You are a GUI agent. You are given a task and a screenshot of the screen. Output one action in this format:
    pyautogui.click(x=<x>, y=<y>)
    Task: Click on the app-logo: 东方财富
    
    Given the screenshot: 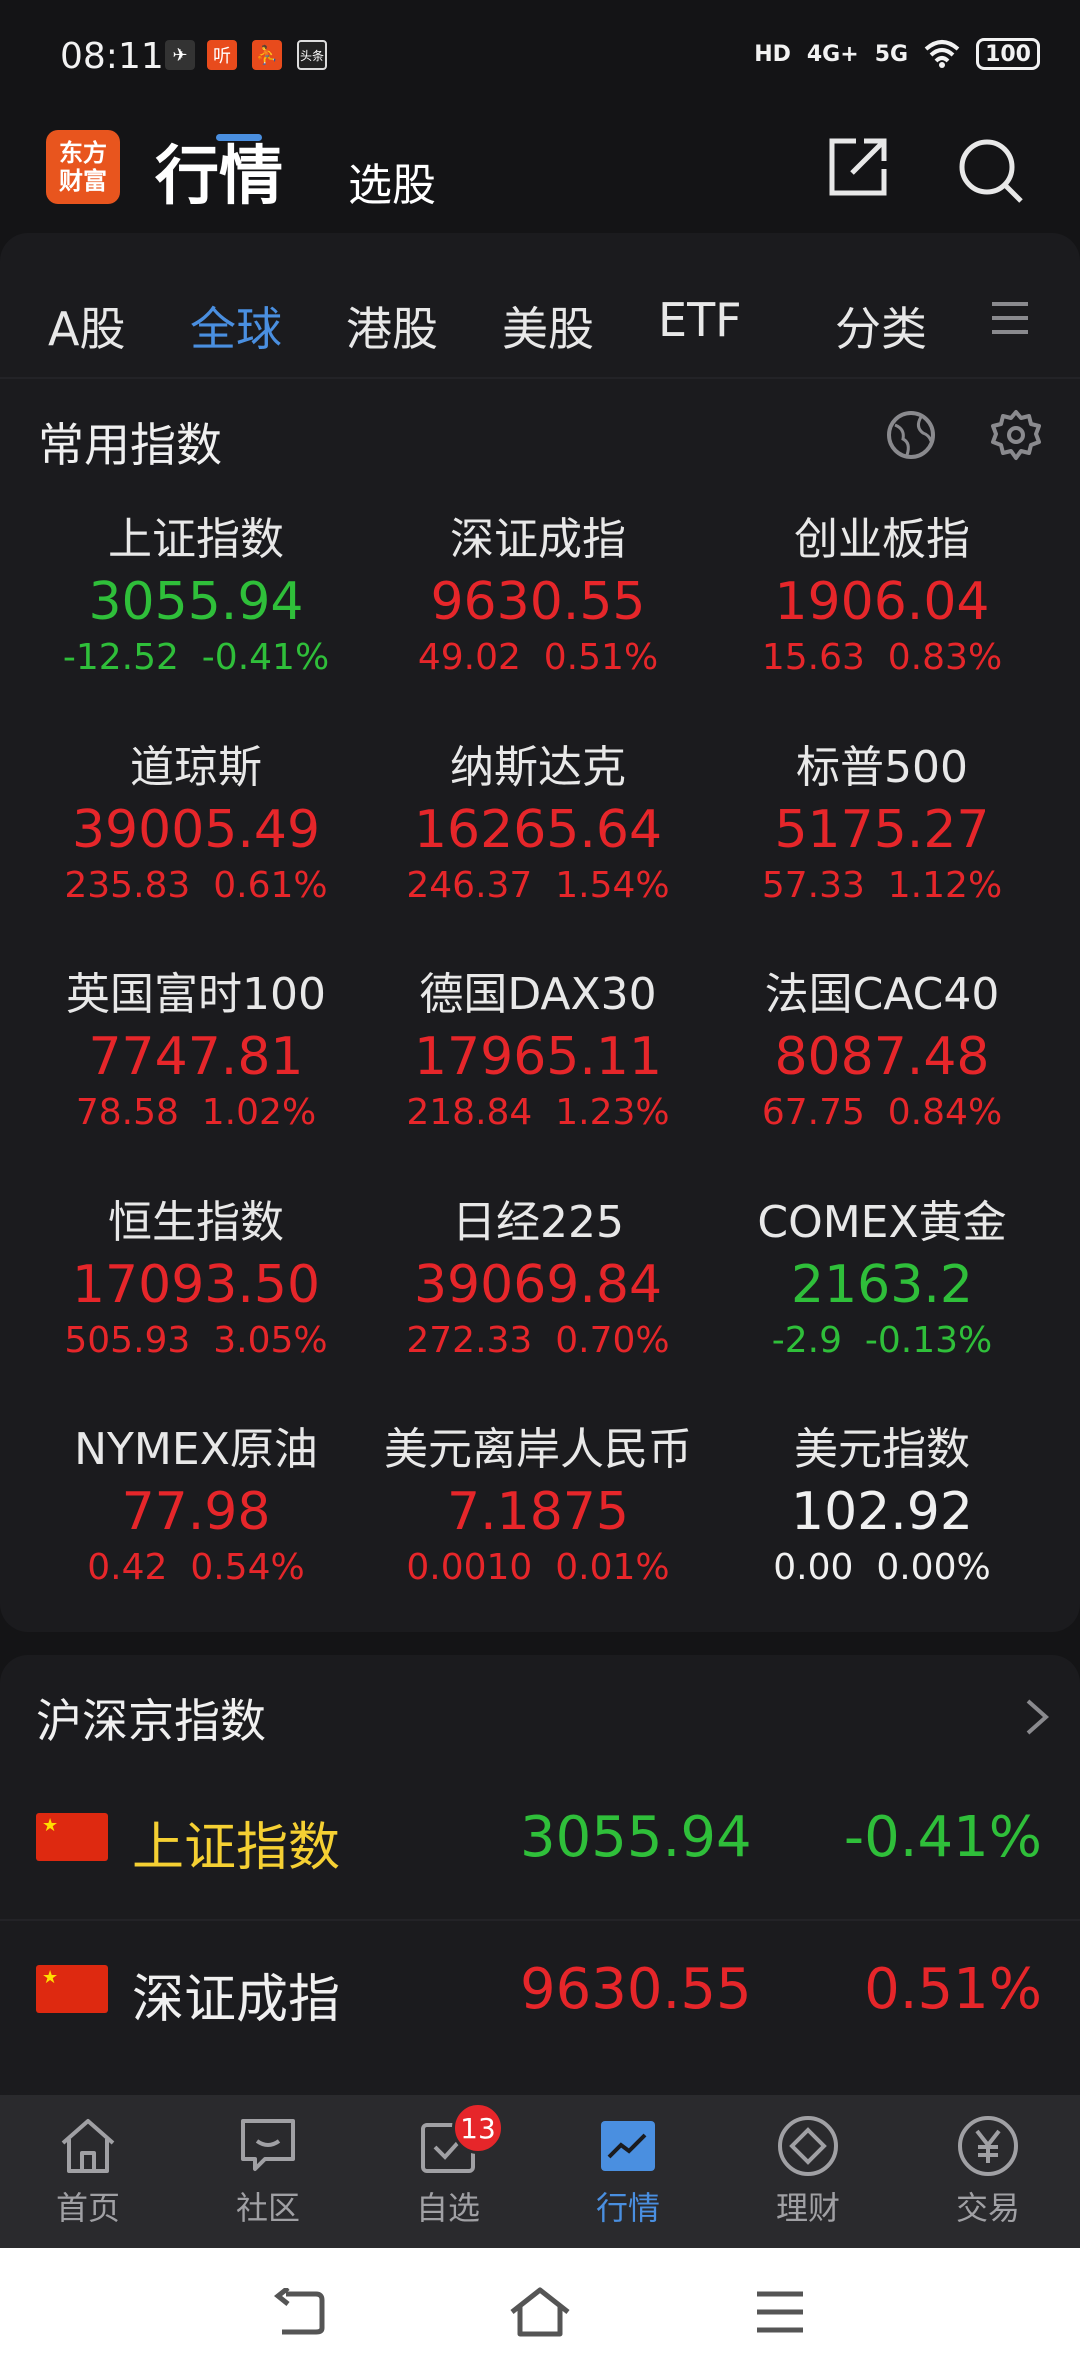 What is the action you would take?
    pyautogui.click(x=83, y=167)
    